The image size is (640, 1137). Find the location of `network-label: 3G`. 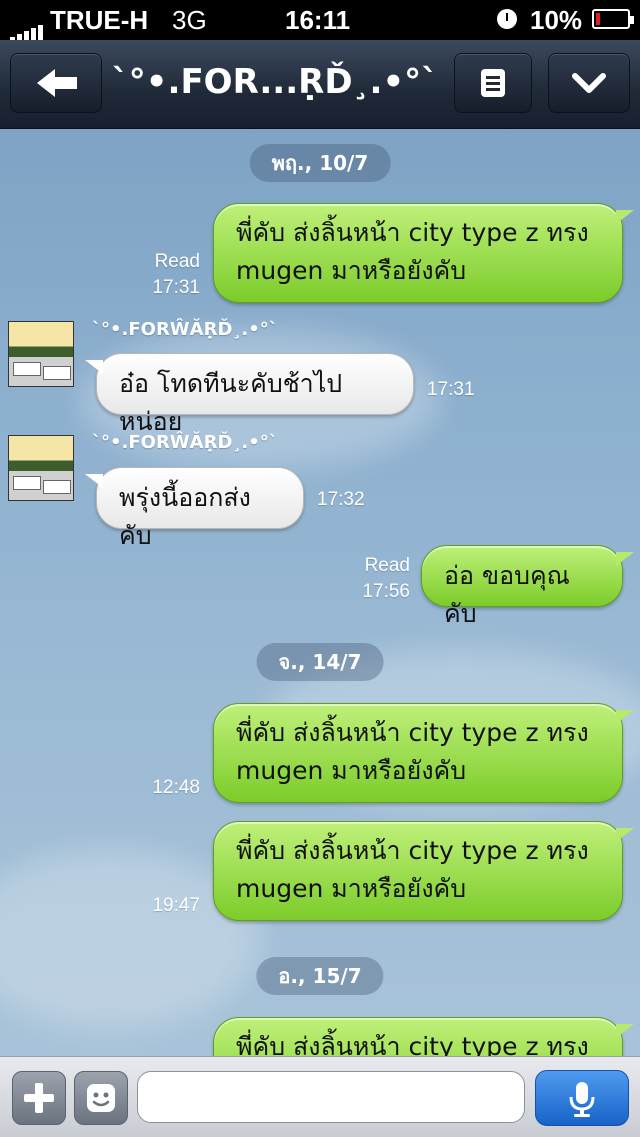

network-label: 3G is located at coordinates (189, 20).